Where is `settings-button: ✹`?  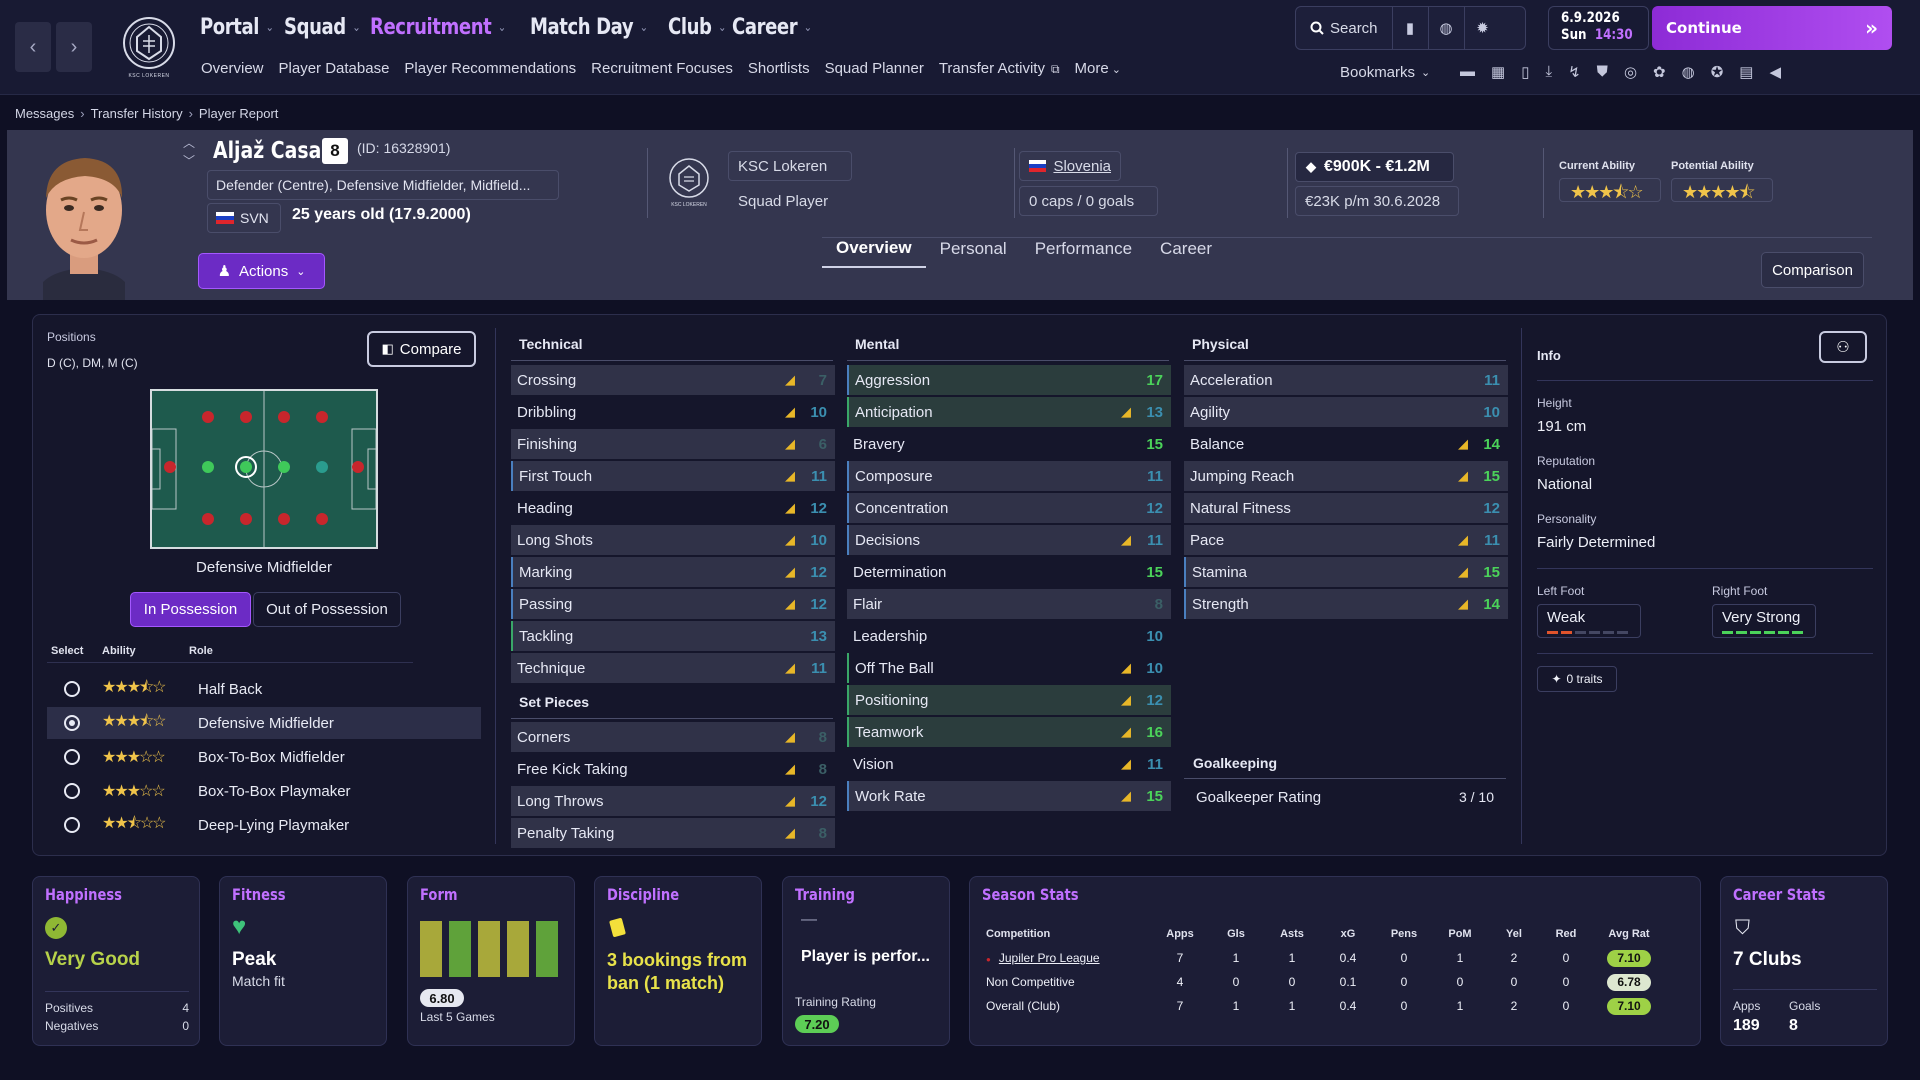
settings-button: ✹ is located at coordinates (1483, 28).